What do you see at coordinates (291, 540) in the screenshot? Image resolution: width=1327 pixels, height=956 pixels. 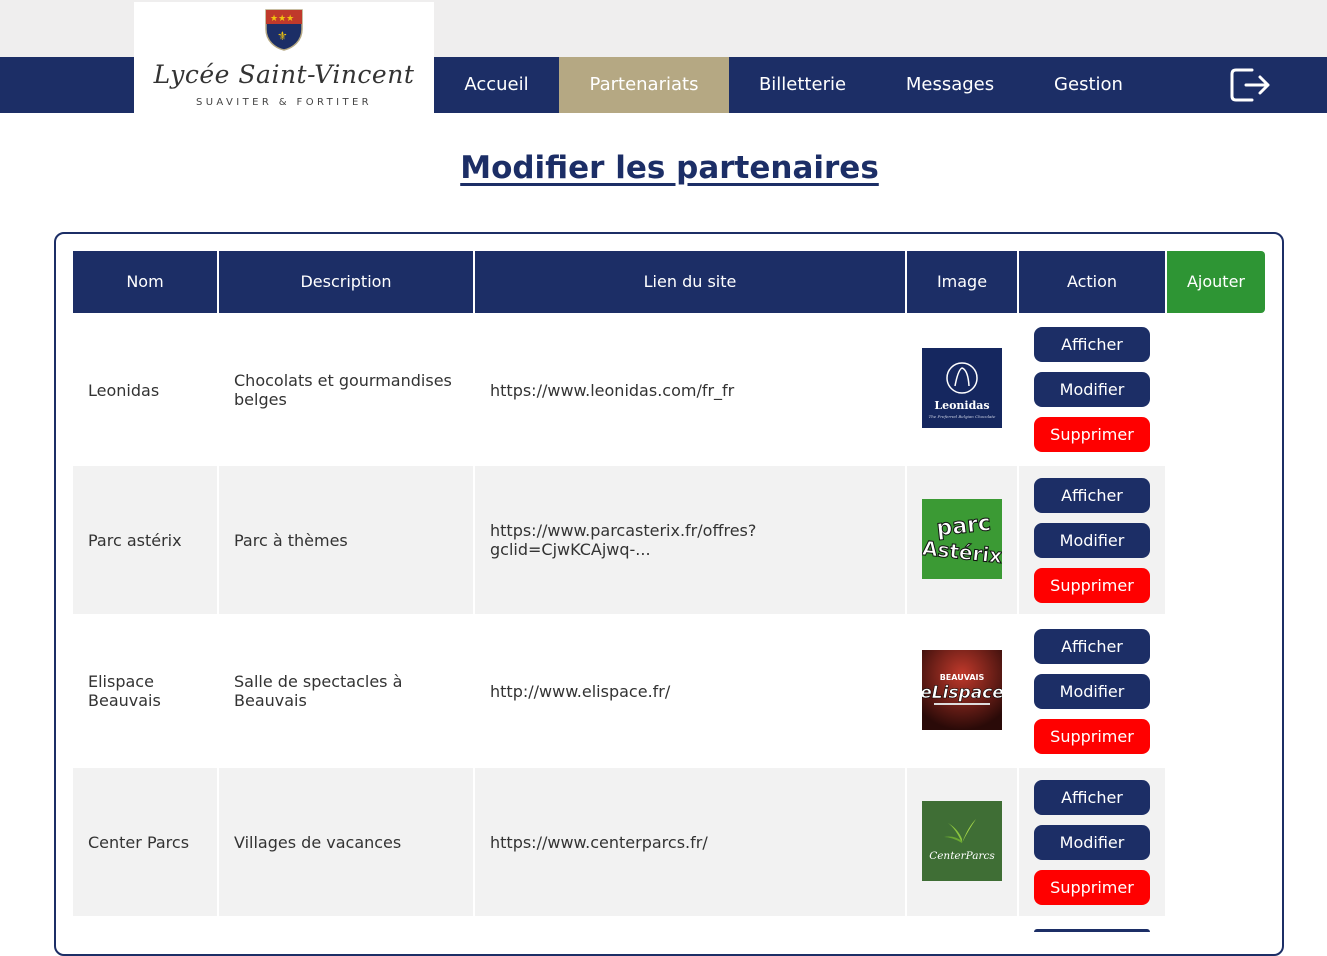 I see `partner-description: Parc à thèmes` at bounding box center [291, 540].